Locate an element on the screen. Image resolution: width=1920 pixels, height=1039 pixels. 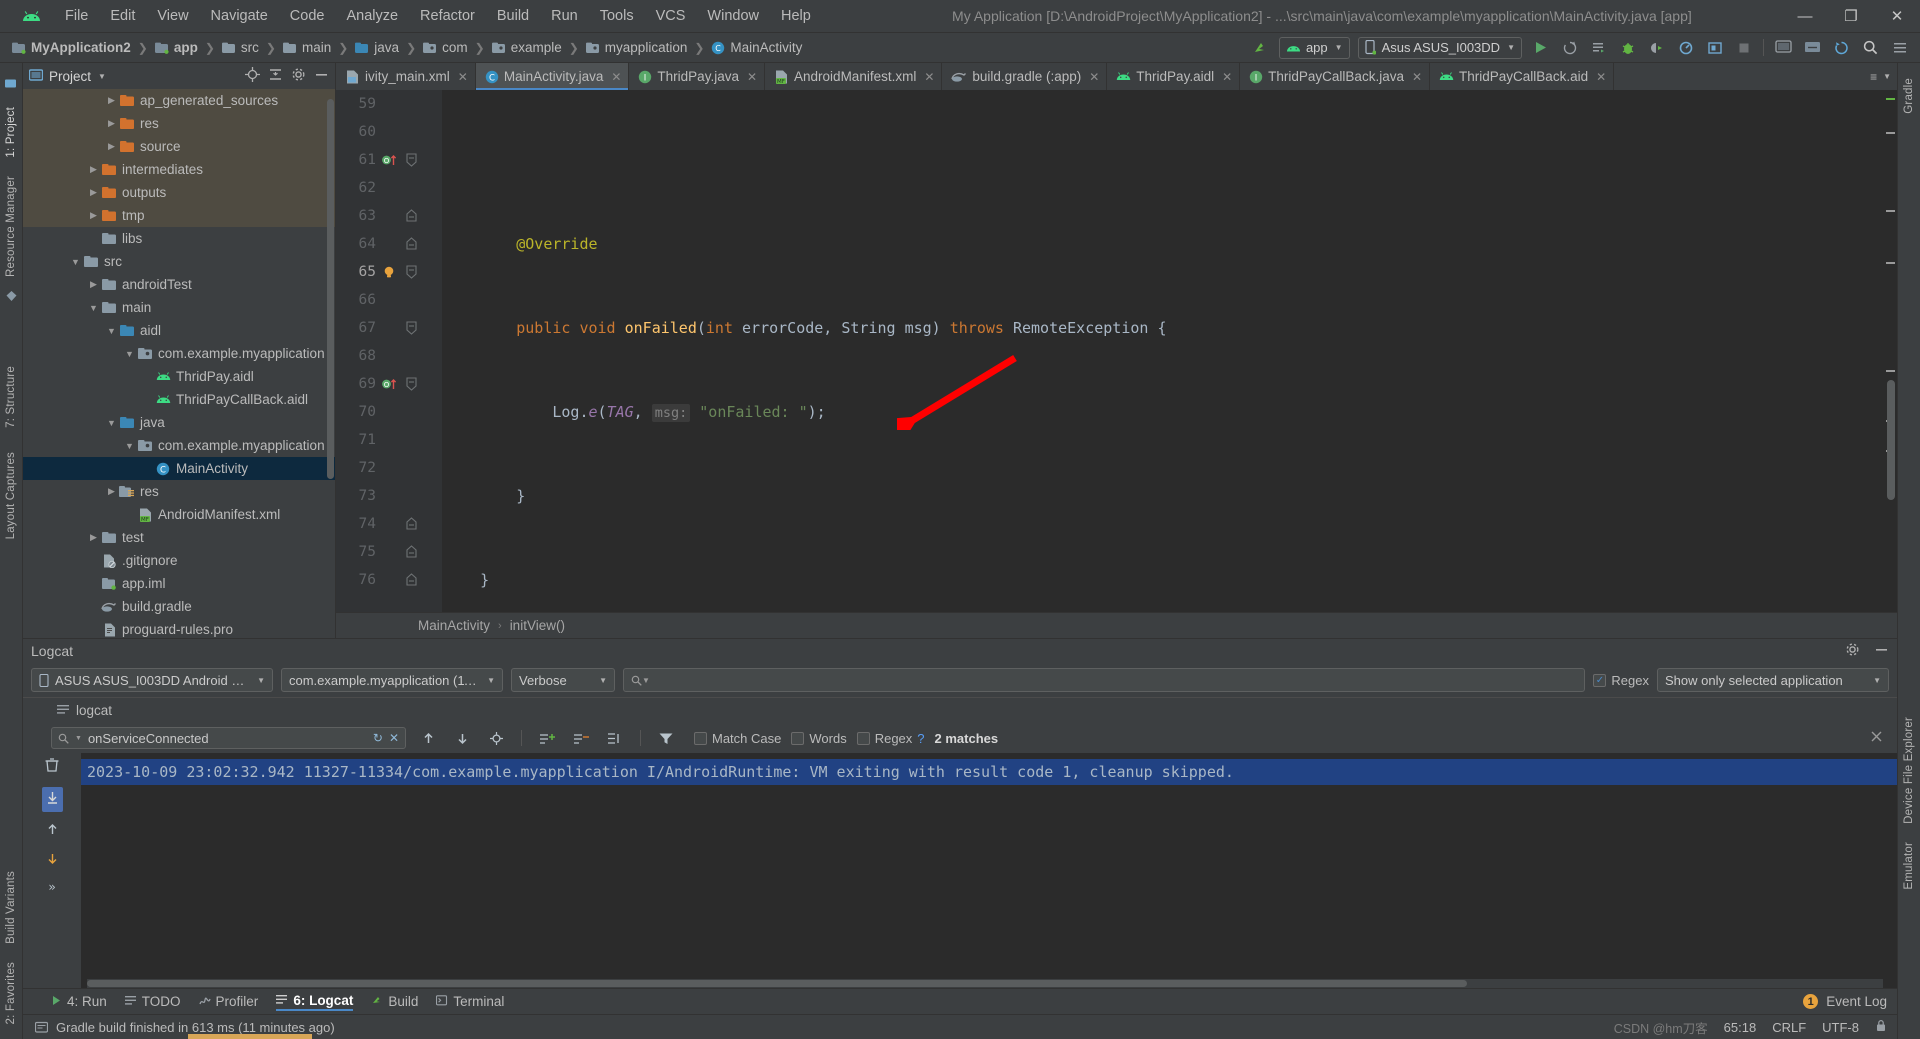
find-next-icon is located at coordinates (462, 738).